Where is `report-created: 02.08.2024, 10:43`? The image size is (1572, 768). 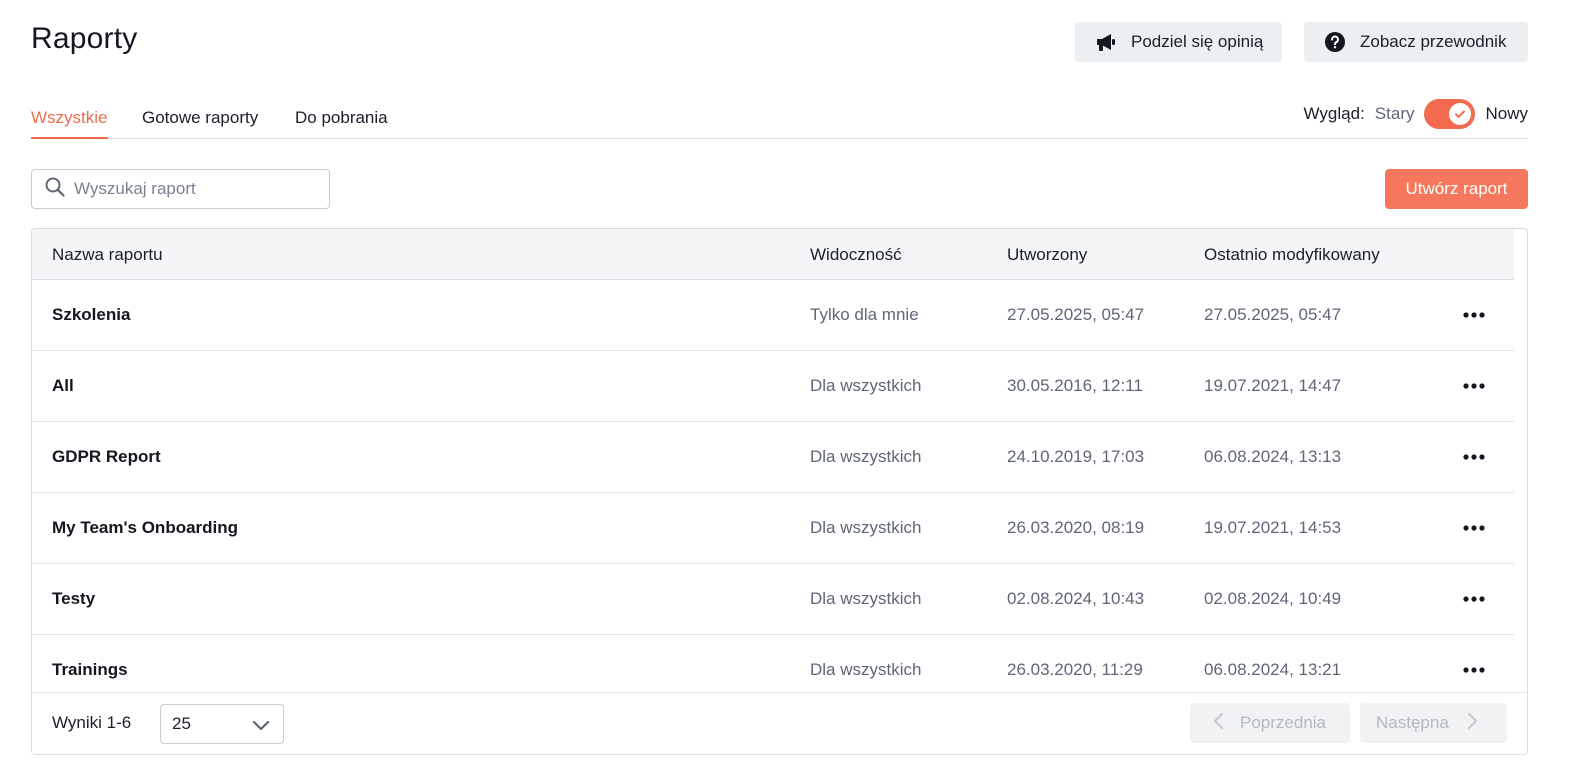
report-created: 02.08.2024, 10:43 is located at coordinates (1076, 598).